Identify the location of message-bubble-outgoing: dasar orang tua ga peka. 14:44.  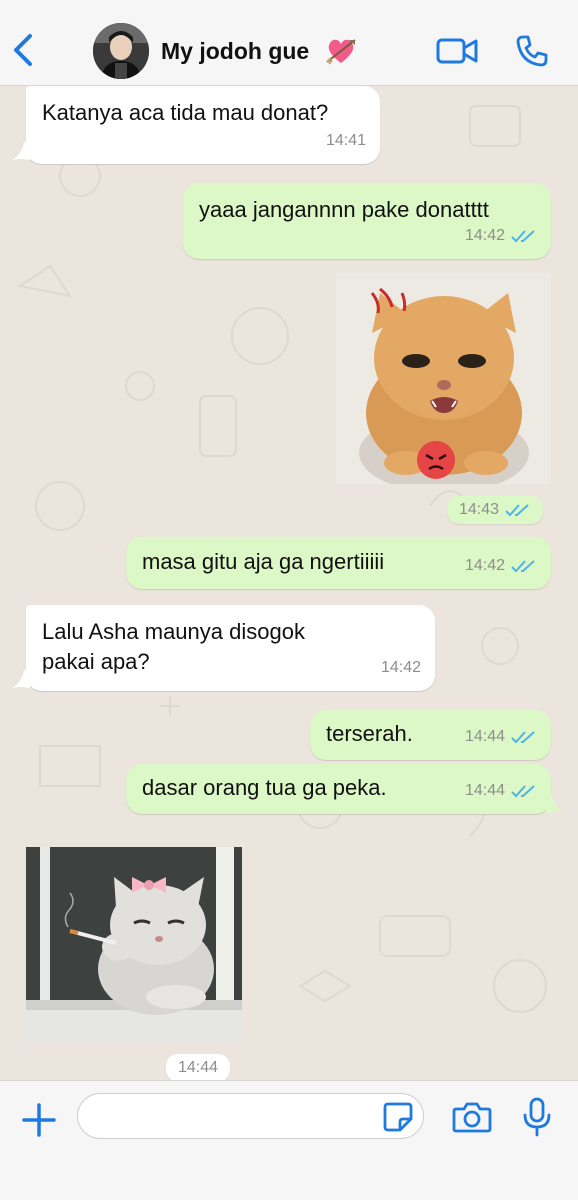
(338, 789).